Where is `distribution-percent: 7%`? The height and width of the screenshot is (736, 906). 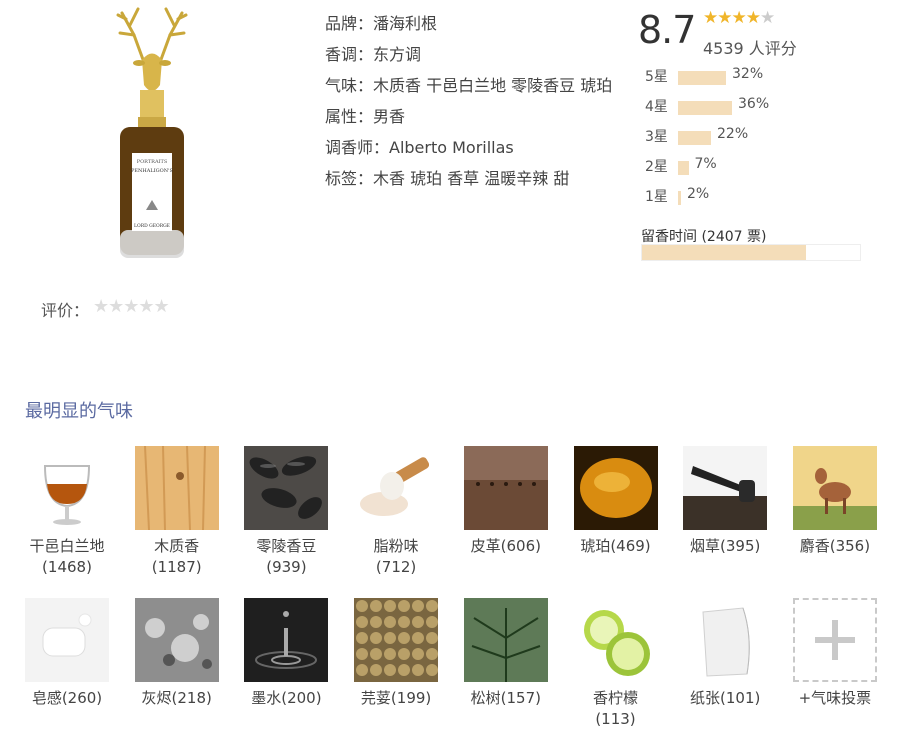 distribution-percent: 7% is located at coordinates (705, 164).